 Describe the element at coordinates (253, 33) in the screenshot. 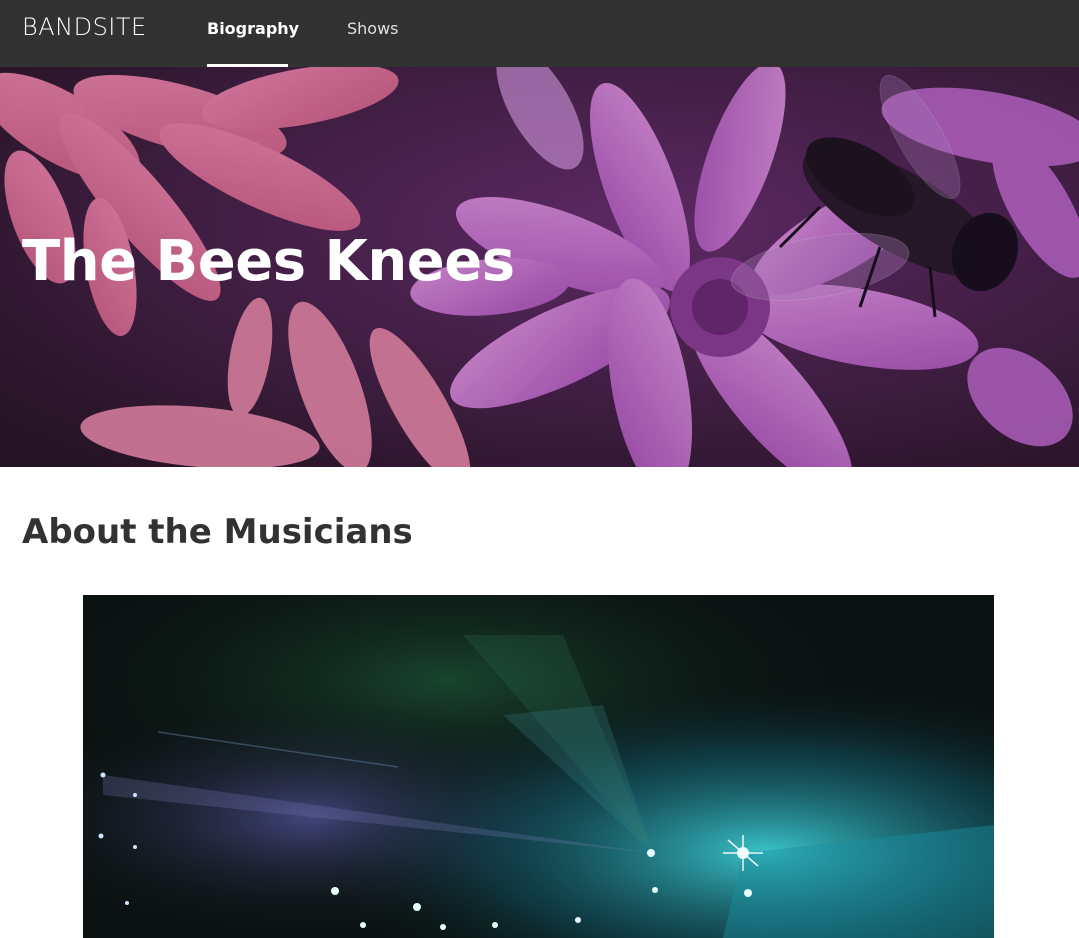

I see `nav-link-biography: Biography` at that location.